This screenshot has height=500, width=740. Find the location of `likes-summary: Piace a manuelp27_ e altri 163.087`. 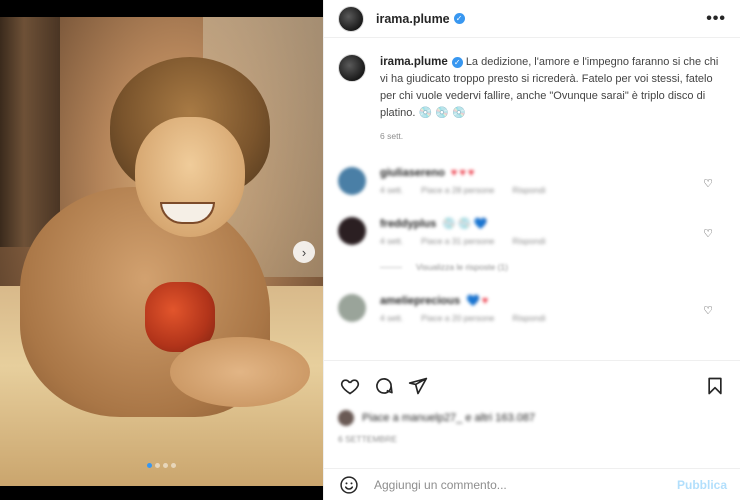

likes-summary: Piace a manuelp27_ e altri 163.087 is located at coordinates (532, 418).